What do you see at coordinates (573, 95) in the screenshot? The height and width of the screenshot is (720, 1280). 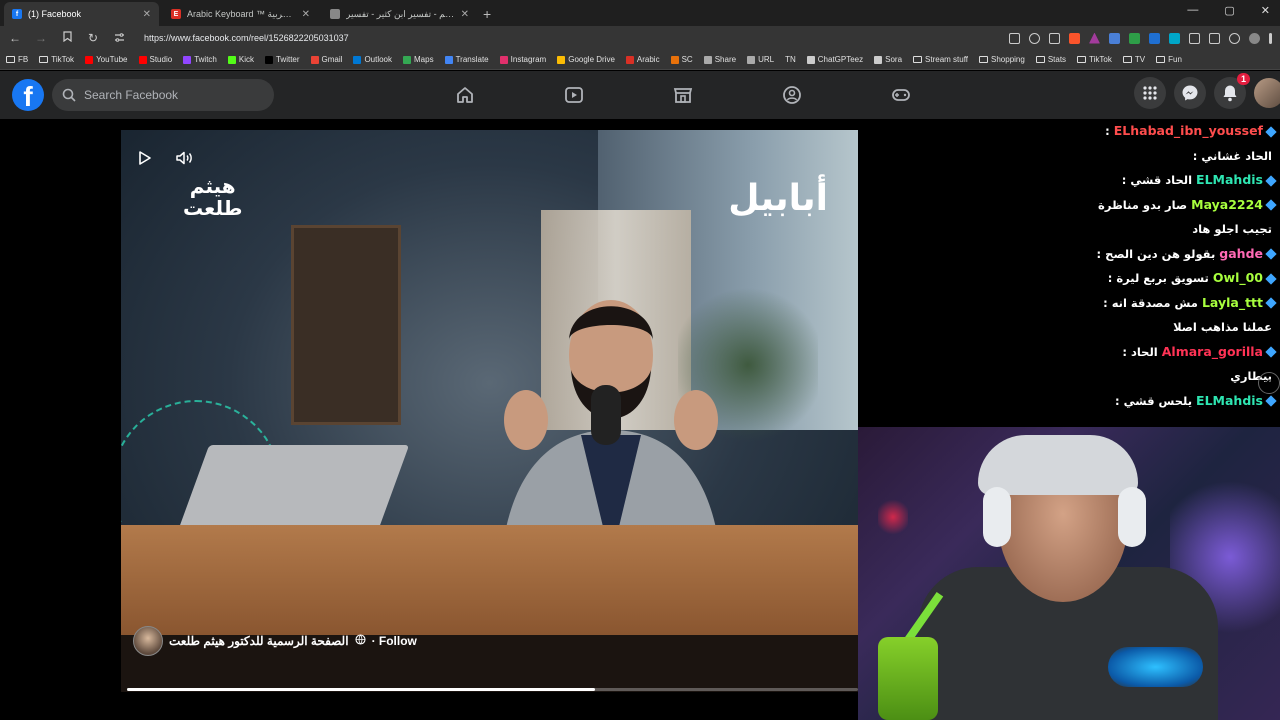 I see `video-icon` at bounding box center [573, 95].